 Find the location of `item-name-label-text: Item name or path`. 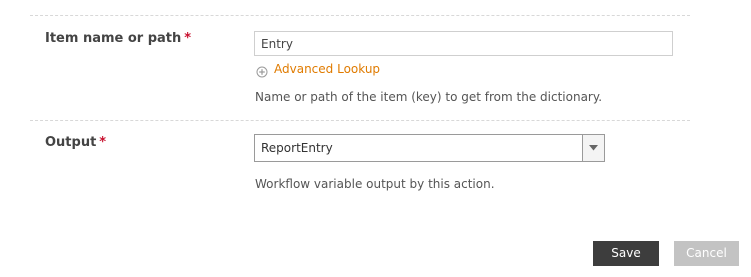

item-name-label-text: Item name or path is located at coordinates (113, 38).